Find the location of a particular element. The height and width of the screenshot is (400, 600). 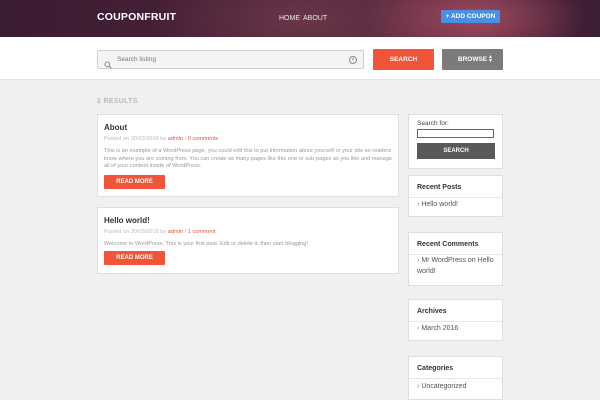

sidebar-search-button: SEARCH is located at coordinates (456, 151).